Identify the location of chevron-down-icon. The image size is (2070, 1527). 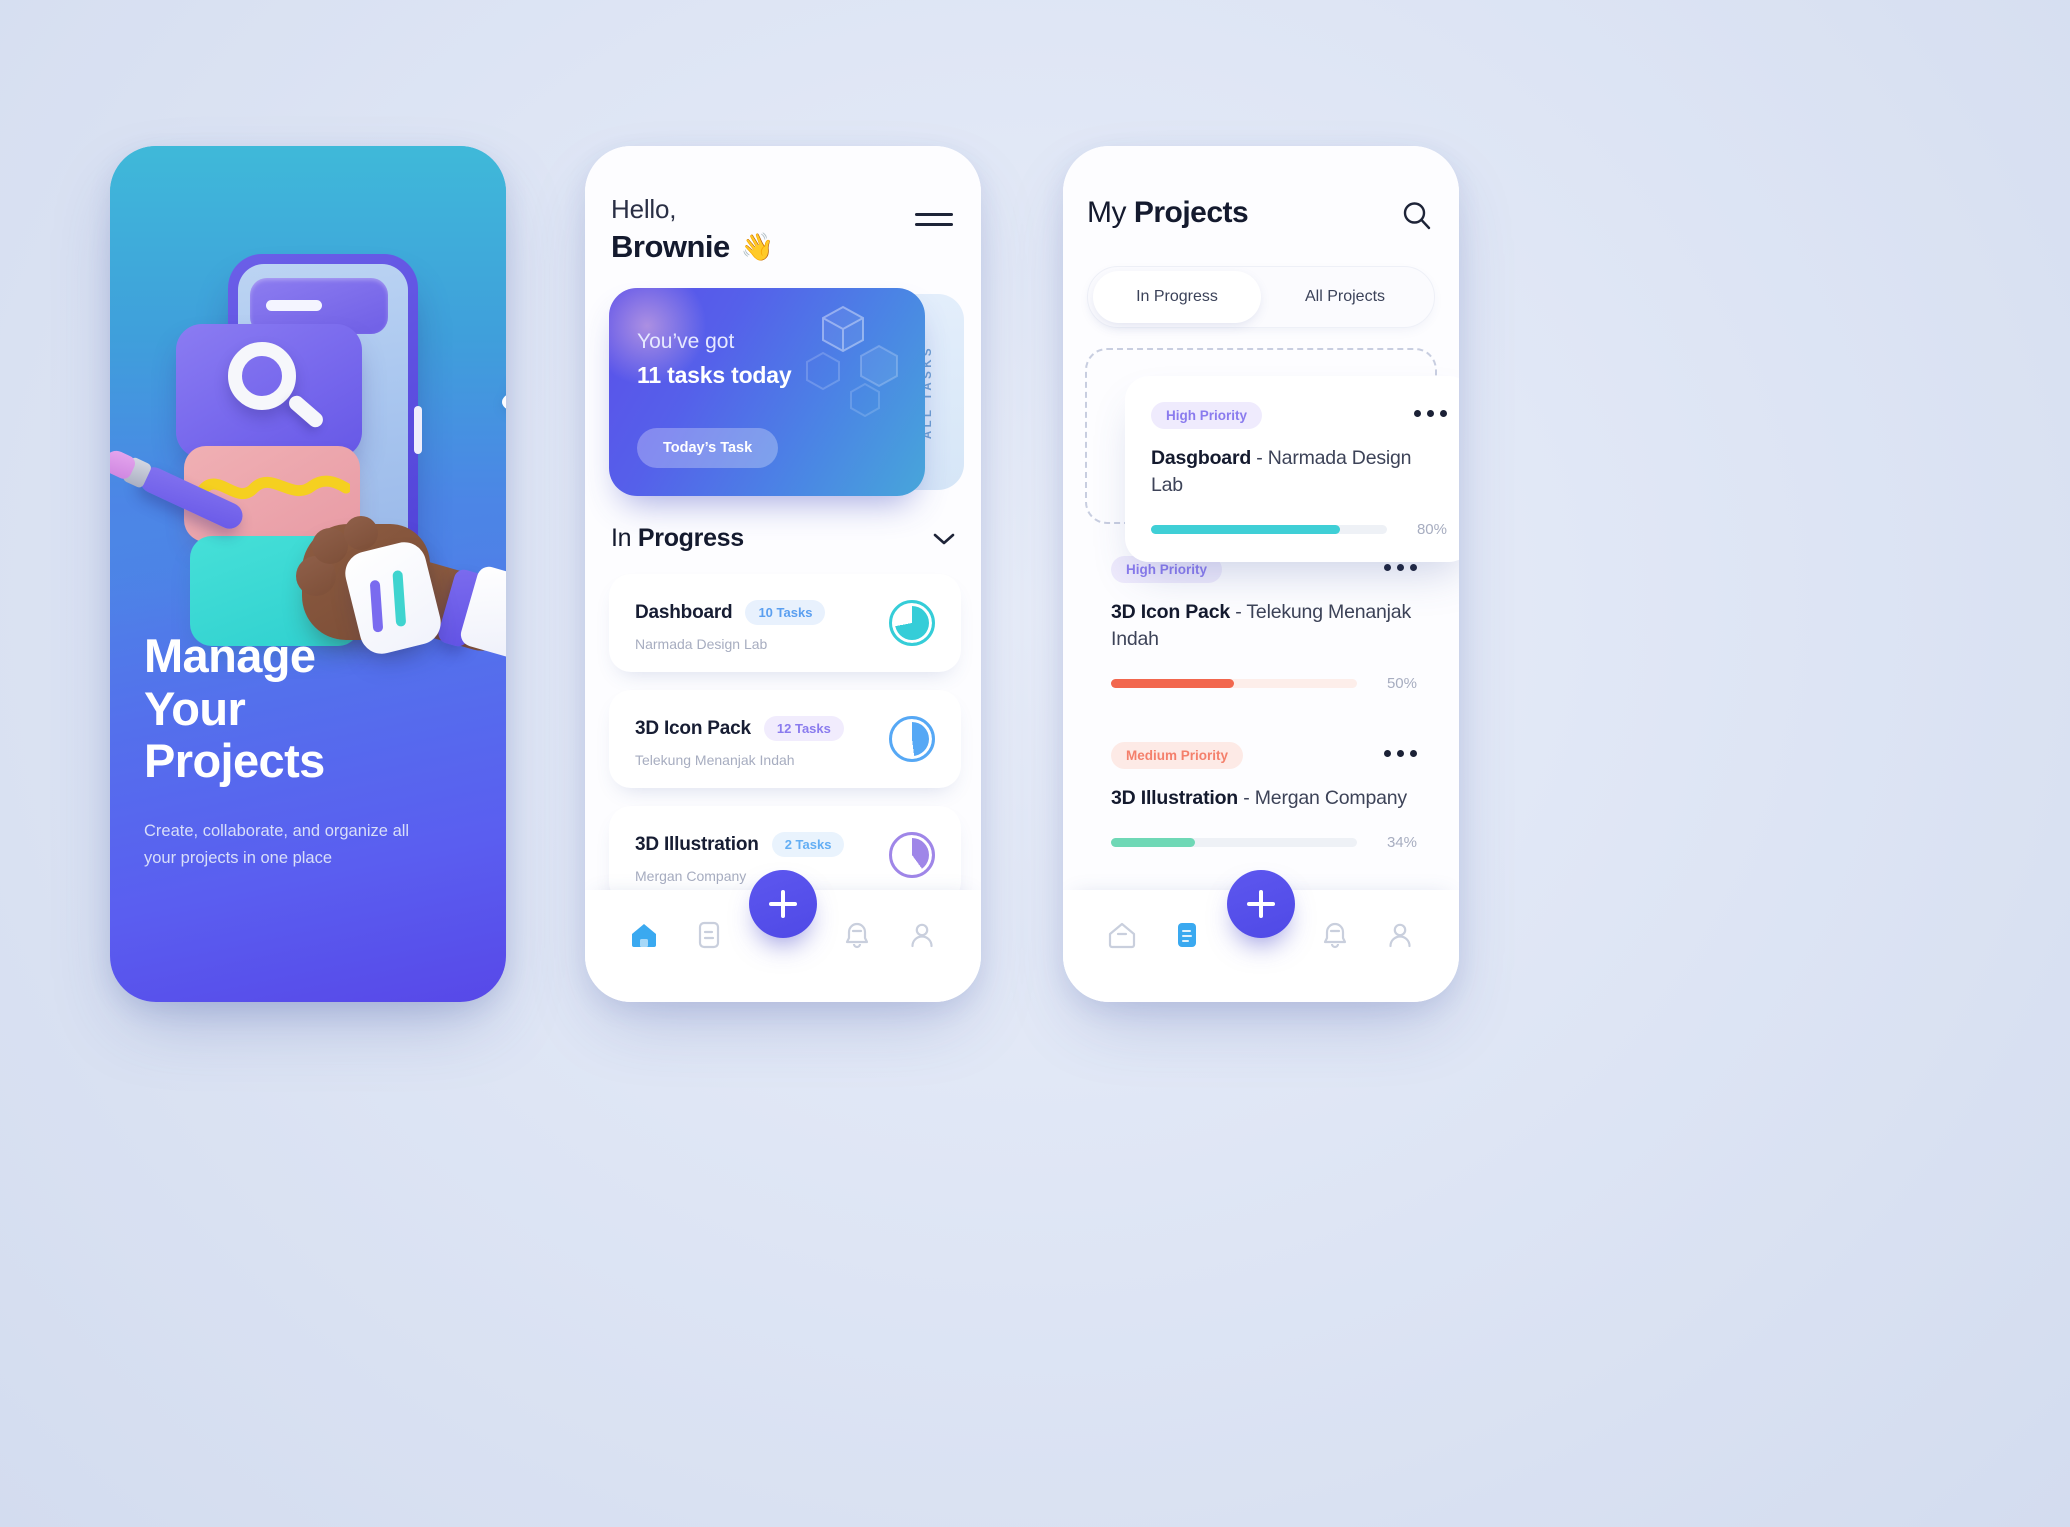
(944, 539).